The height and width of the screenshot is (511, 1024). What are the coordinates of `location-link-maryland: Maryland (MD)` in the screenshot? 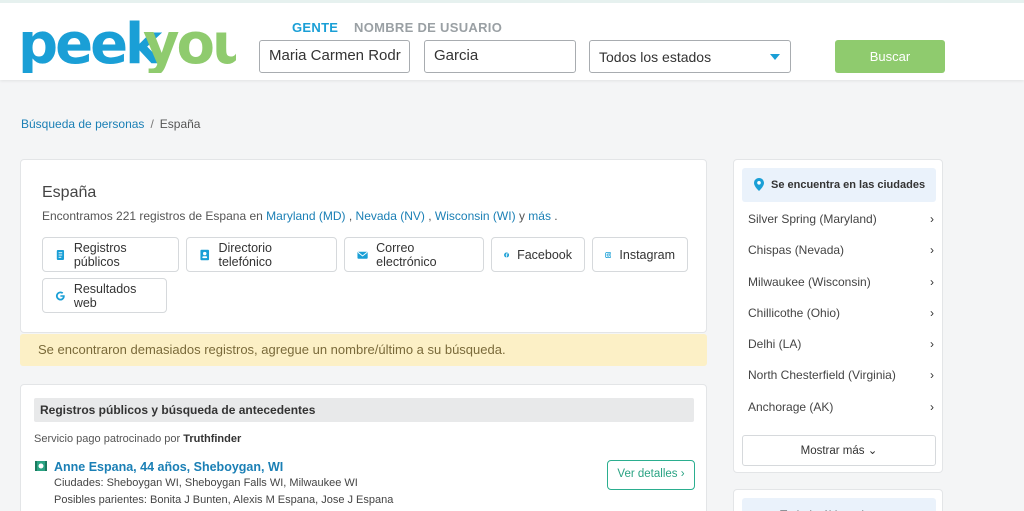 It's located at (305, 216).